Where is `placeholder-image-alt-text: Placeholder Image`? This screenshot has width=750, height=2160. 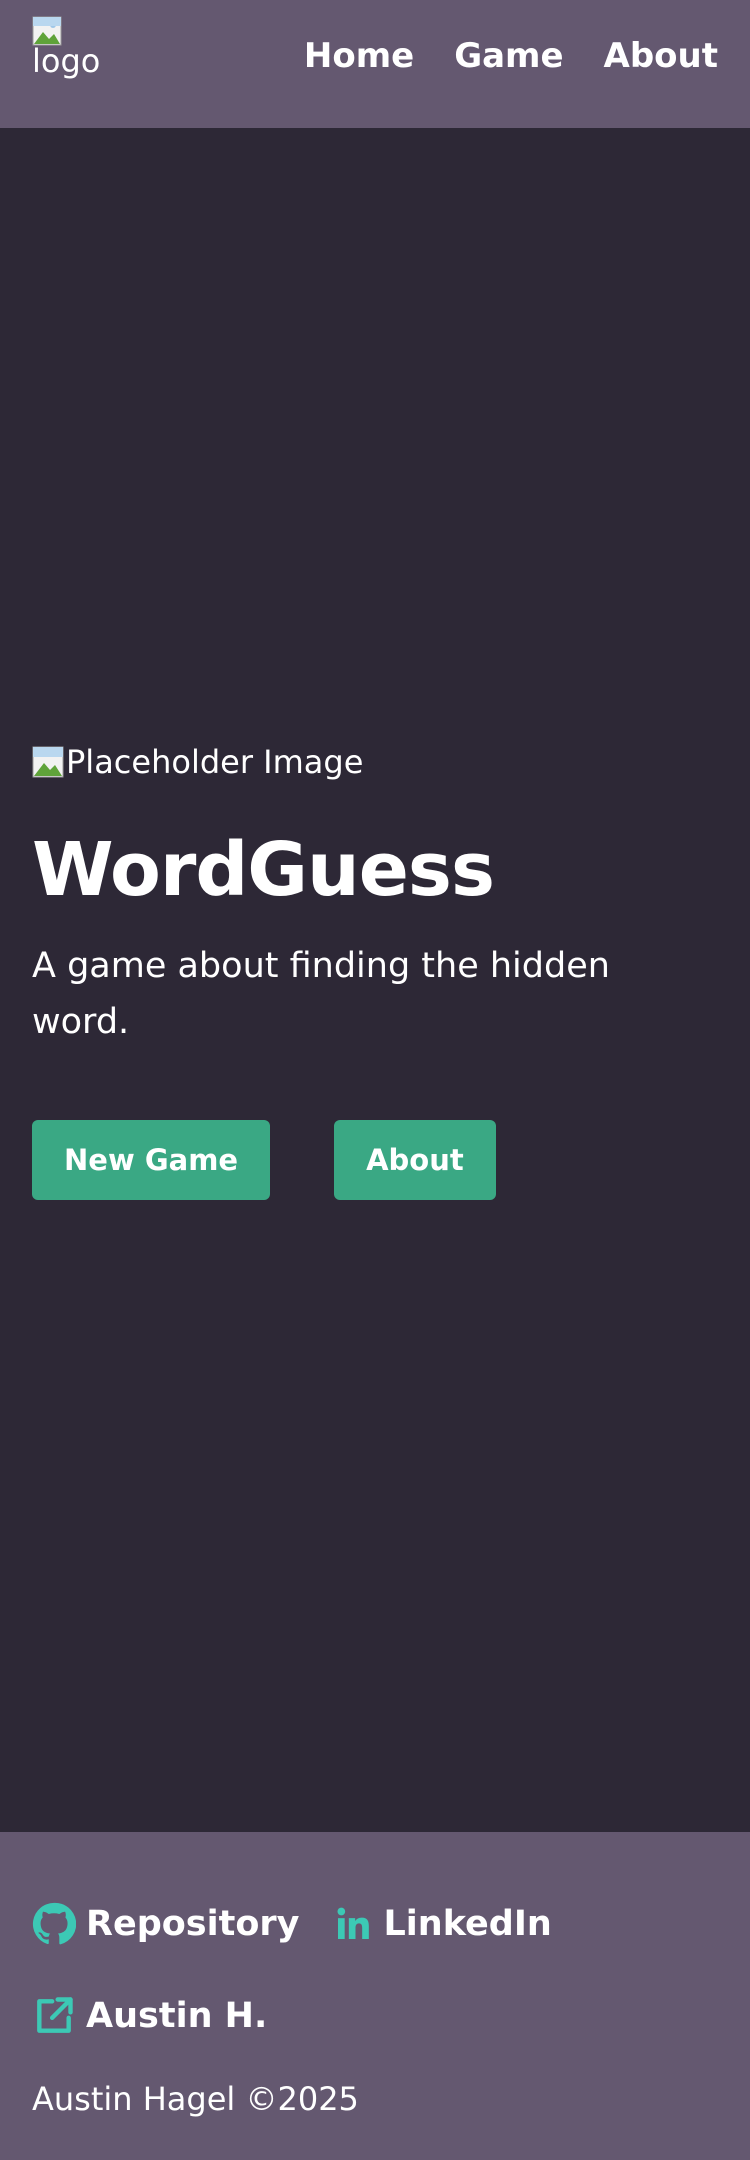 placeholder-image-alt-text: Placeholder Image is located at coordinates (215, 762).